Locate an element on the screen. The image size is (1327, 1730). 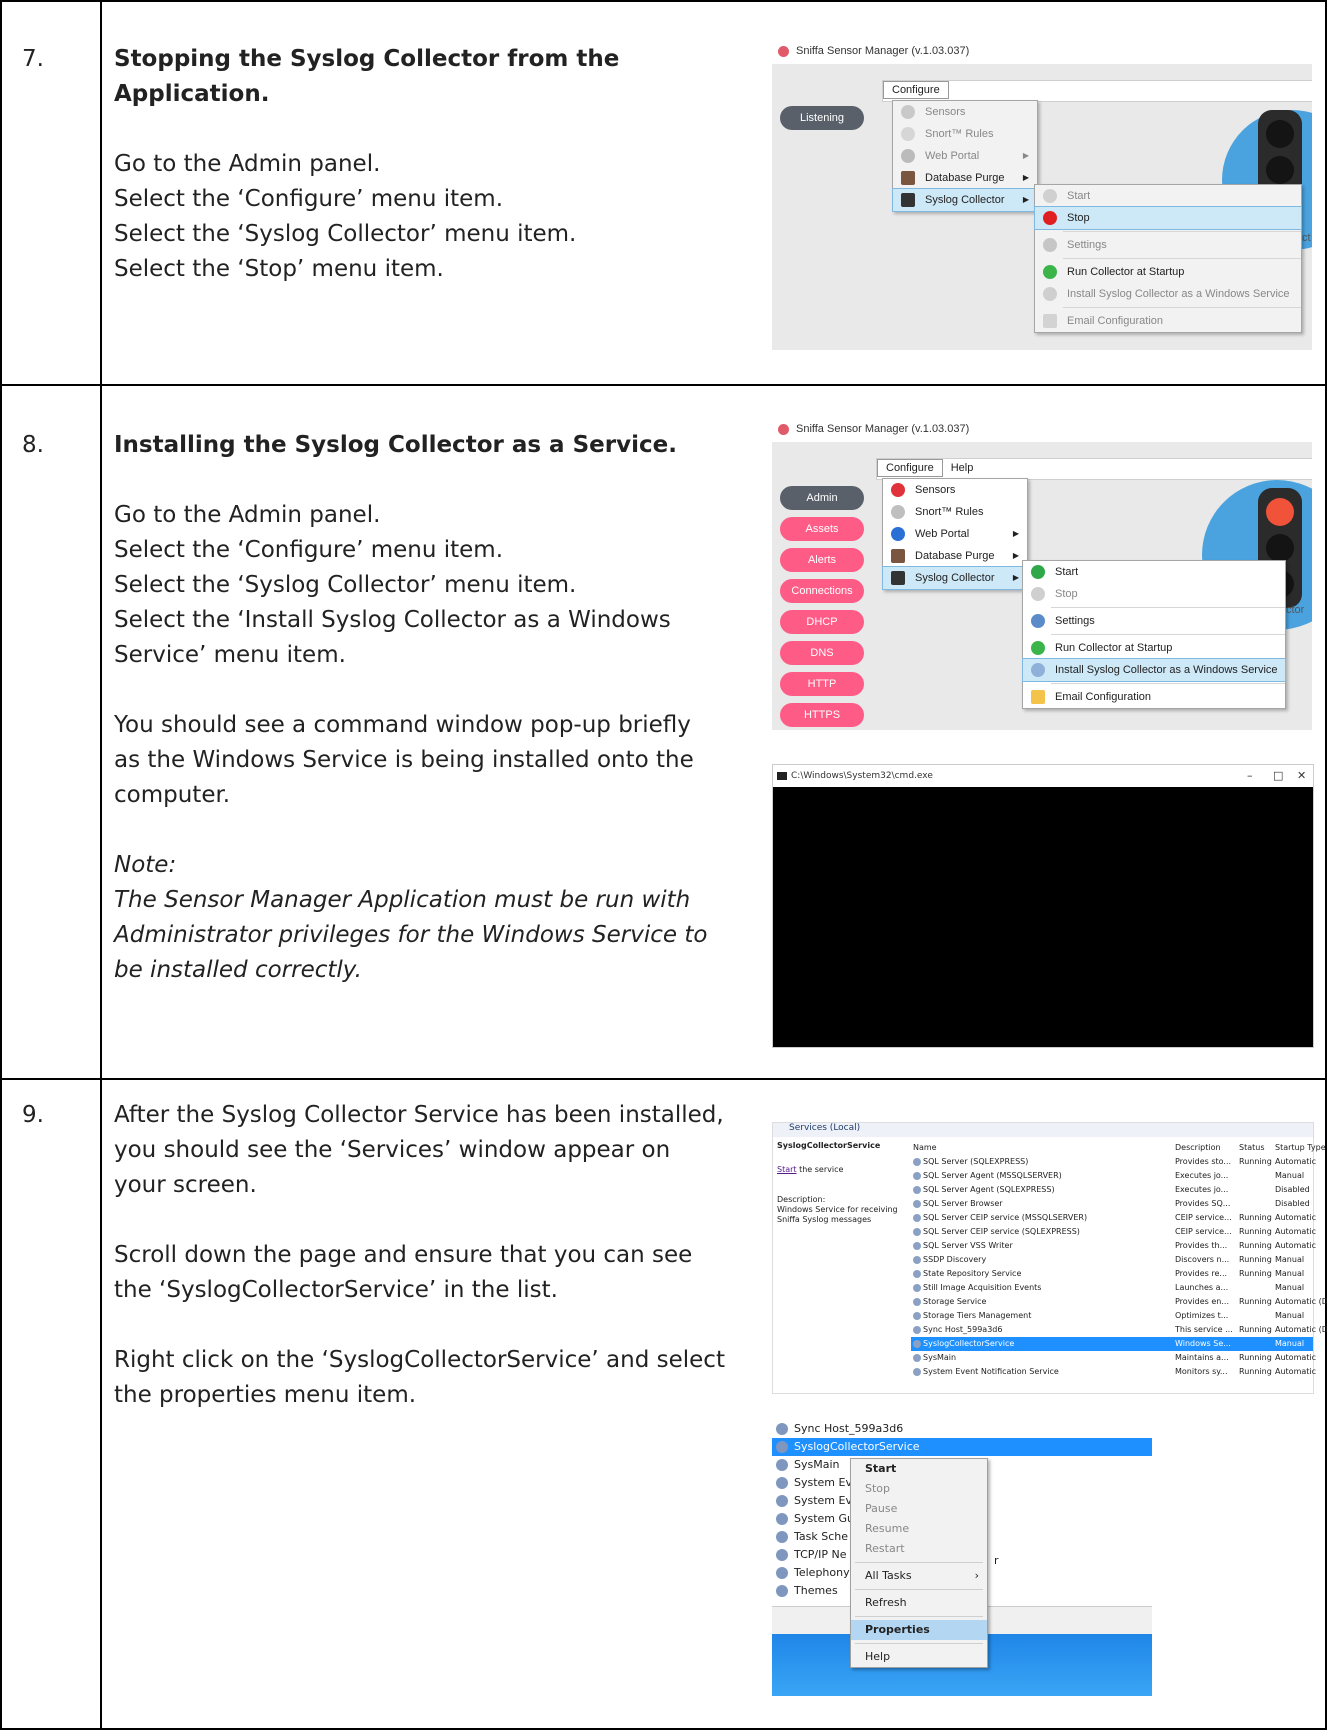
list-item-label: Sync Host_599a3d6 is located at coordinates (849, 1428).